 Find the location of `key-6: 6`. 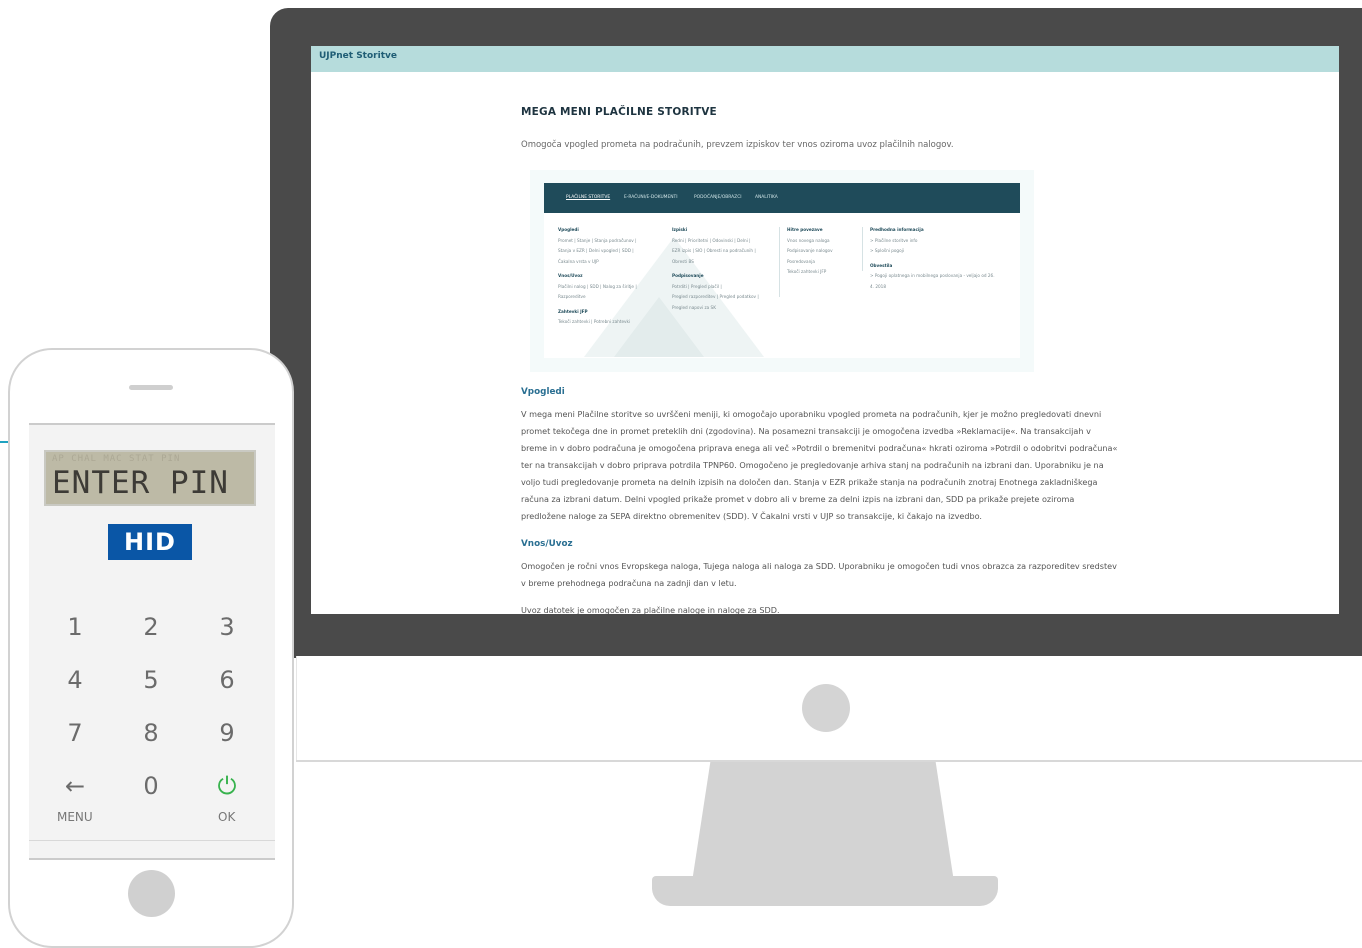

key-6: 6 is located at coordinates (227, 680).